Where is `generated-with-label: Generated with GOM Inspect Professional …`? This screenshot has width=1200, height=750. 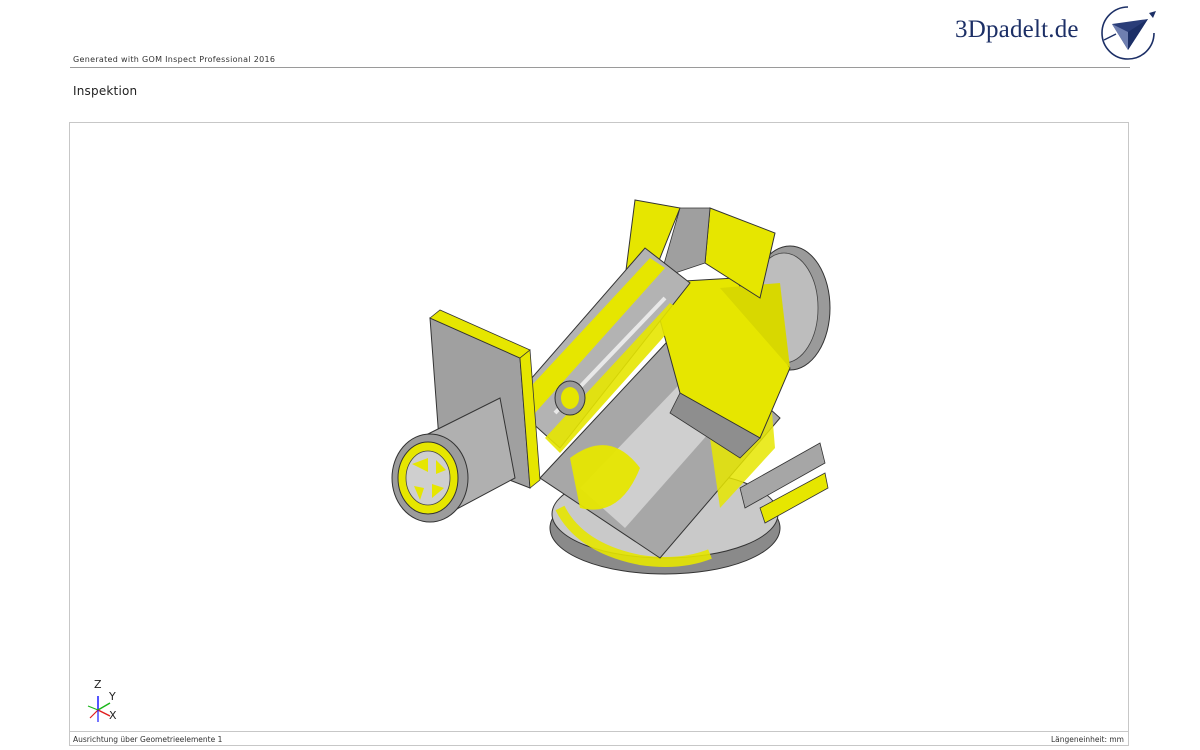
generated-with-label: Generated with GOM Inspect Professional … is located at coordinates (174, 59).